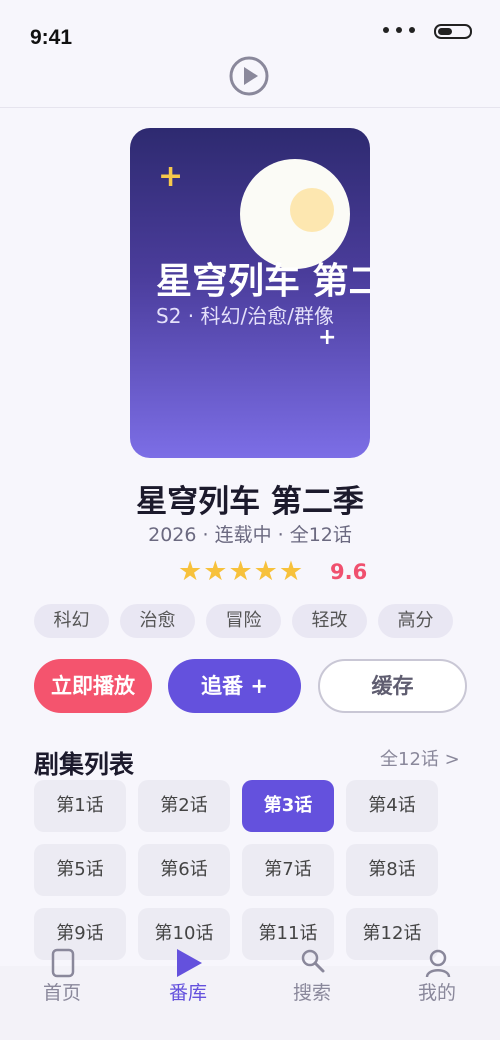  Describe the element at coordinates (263, 281) in the screenshot. I see `cover-title: 星穹列车 第二季` at that location.